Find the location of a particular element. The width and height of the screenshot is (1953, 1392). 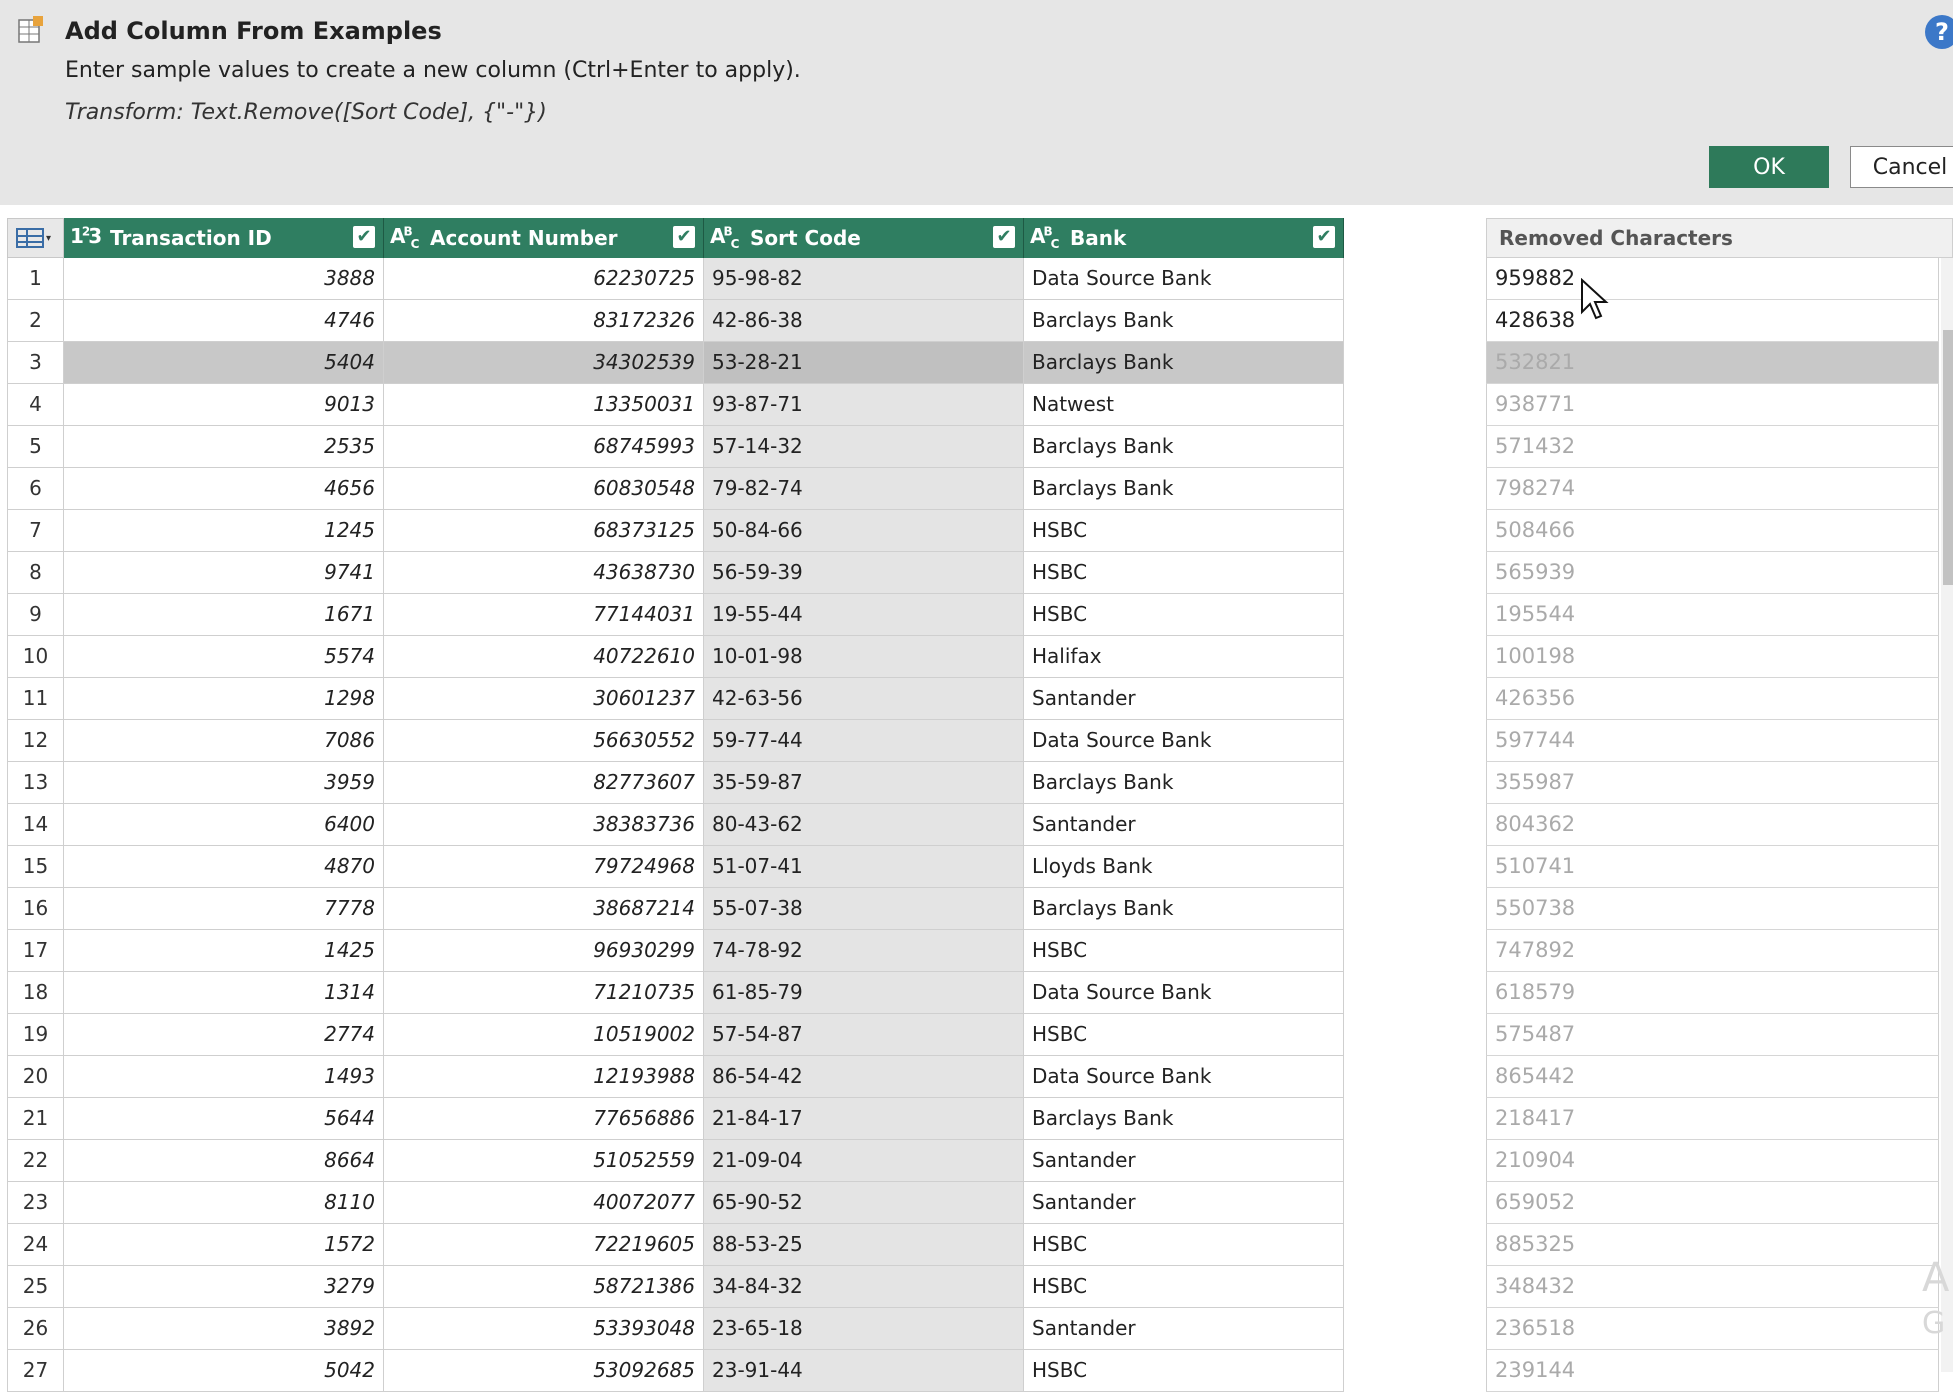

sort-code-cell: 86-54-42 is located at coordinates (864, 1077).